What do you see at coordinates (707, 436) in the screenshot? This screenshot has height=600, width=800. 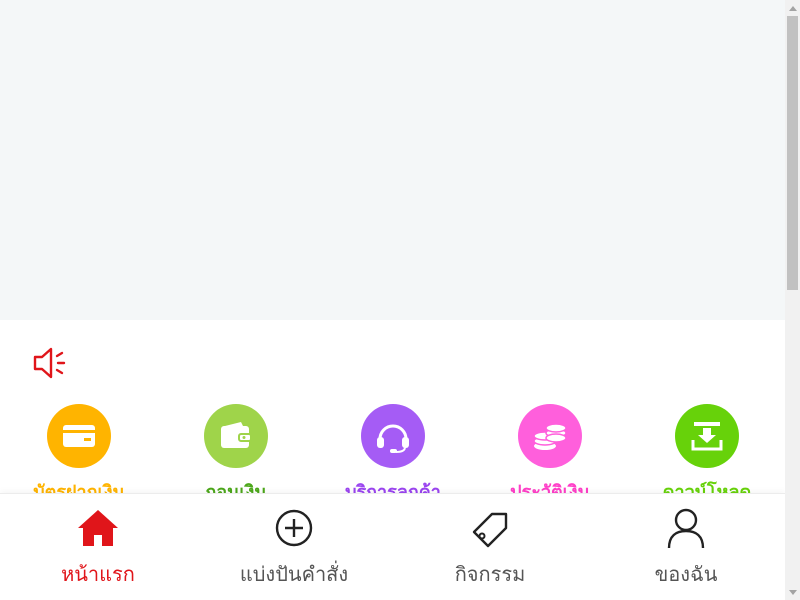 I see `download-icon` at bounding box center [707, 436].